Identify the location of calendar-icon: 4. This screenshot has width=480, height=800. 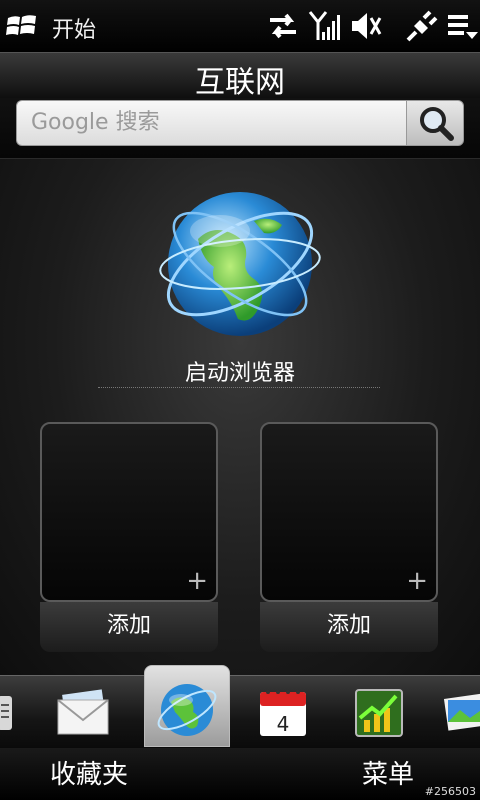
(284, 712).